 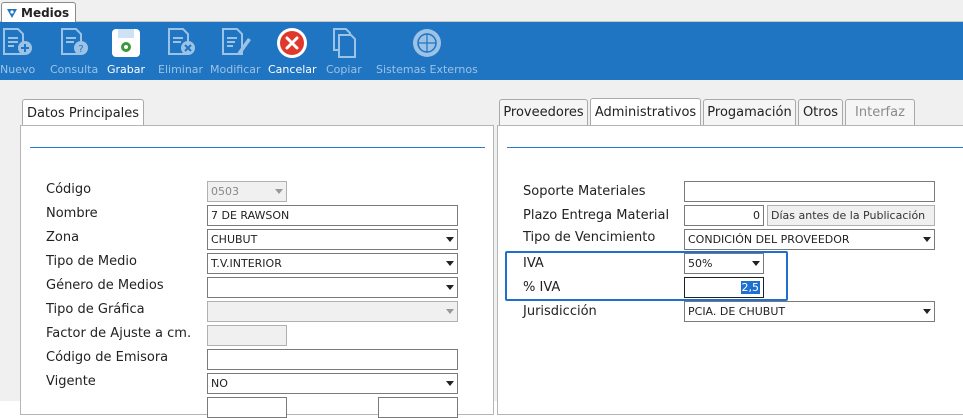 I want to click on tab-administrativos: Administrativos, so click(x=645, y=111).